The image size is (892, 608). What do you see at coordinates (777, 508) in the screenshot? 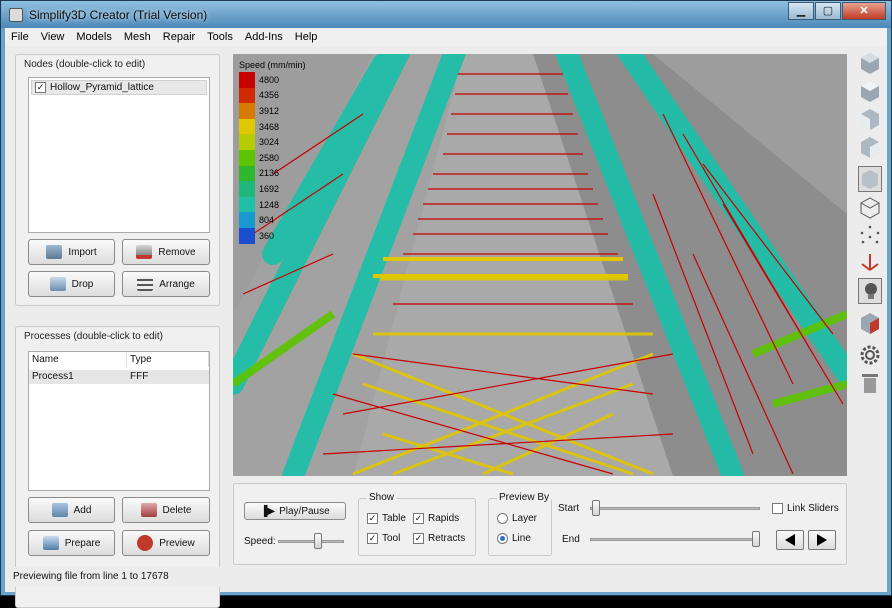
I see `link-sliders-checkbox` at bounding box center [777, 508].